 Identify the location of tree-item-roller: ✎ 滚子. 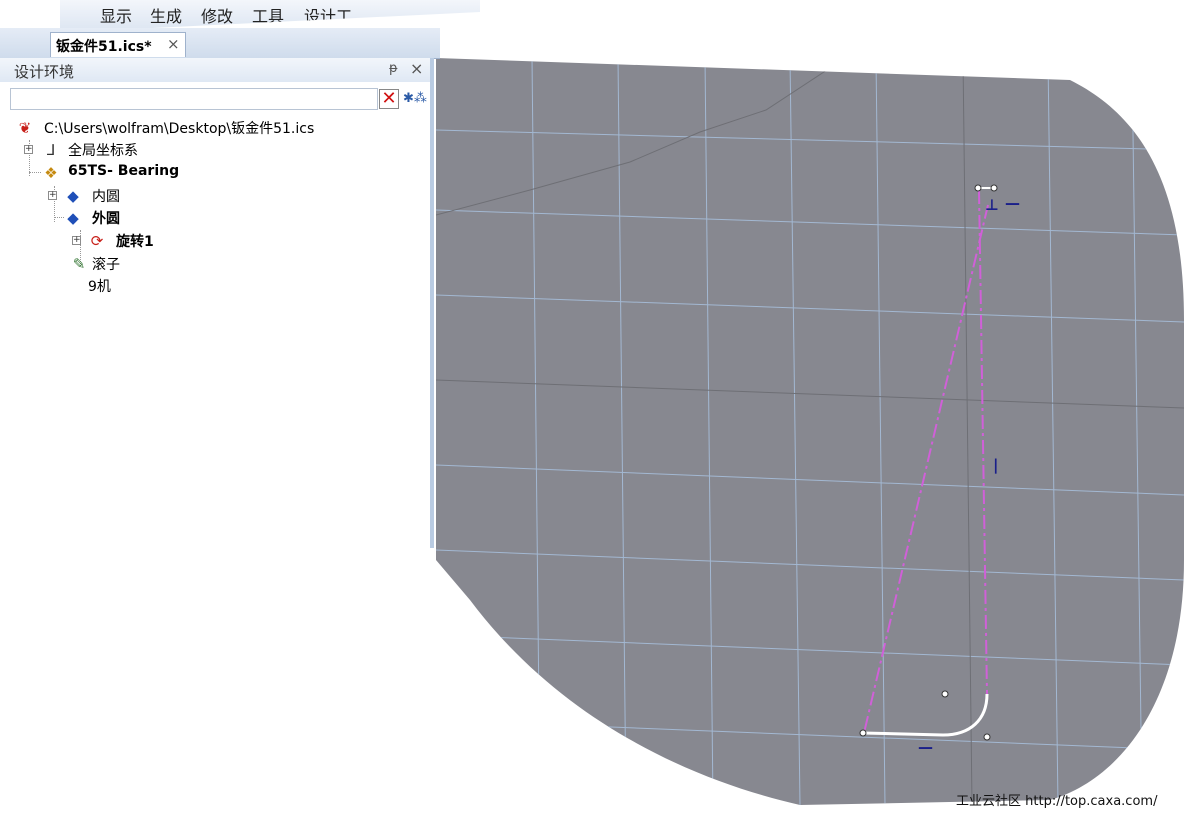
(220, 264).